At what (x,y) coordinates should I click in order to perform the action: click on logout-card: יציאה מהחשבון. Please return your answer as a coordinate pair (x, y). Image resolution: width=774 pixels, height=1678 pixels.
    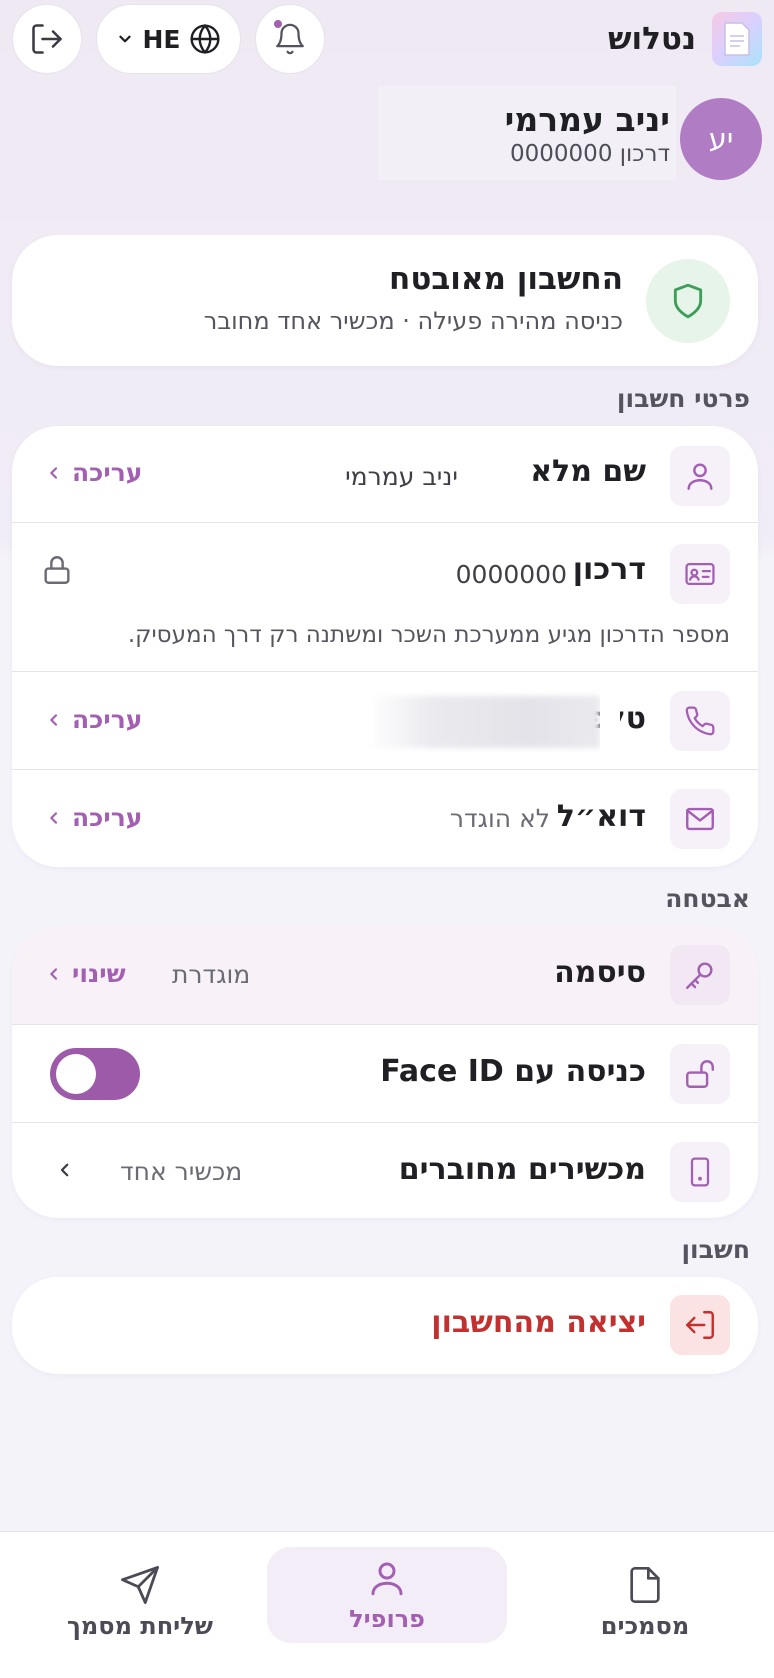
    Looking at the image, I should click on (385, 1325).